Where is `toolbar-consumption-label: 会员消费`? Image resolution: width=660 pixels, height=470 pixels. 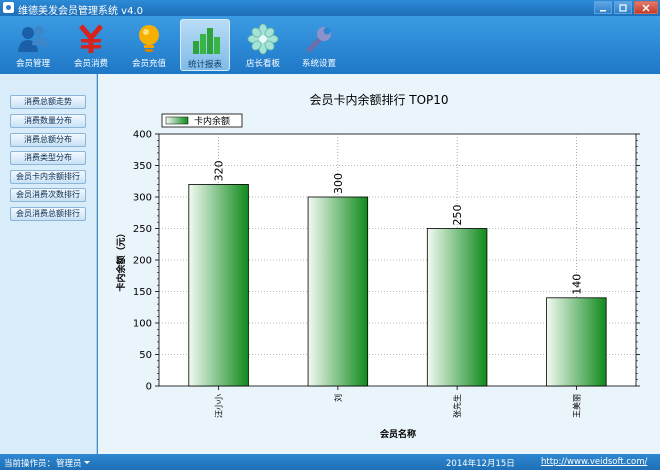
toolbar-consumption-label: 会员消费 is located at coordinates (90, 64).